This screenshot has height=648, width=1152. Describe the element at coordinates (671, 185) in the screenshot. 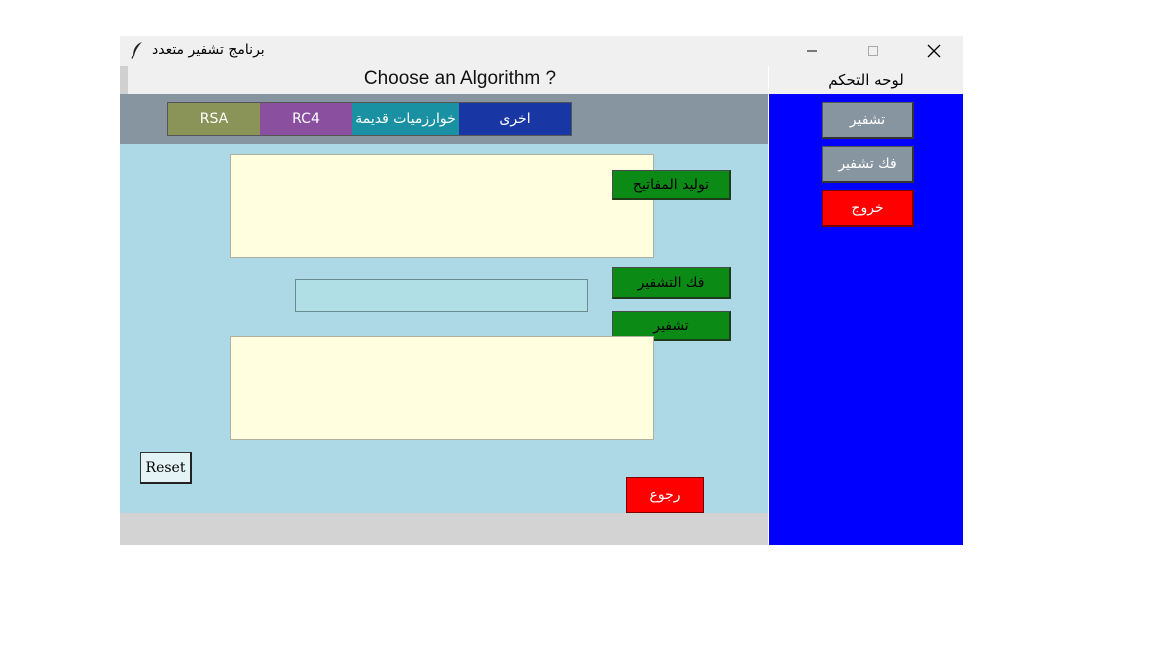

I see `generate-keys-button: توليد المفاتيح` at that location.